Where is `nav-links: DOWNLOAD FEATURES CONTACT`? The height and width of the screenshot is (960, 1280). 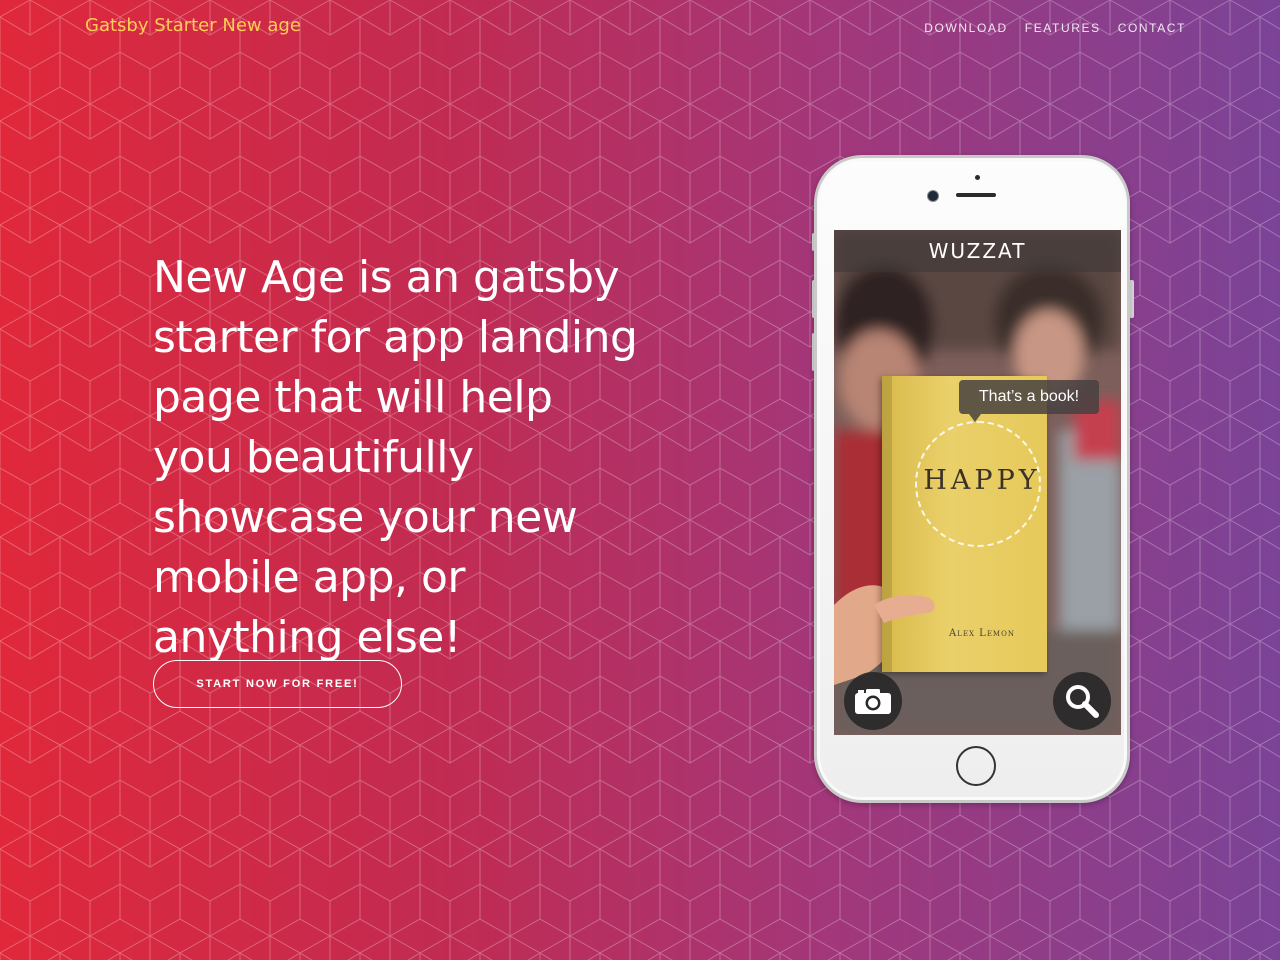
nav-links: DOWNLOAD FEATURES CONTACT is located at coordinates (1055, 28).